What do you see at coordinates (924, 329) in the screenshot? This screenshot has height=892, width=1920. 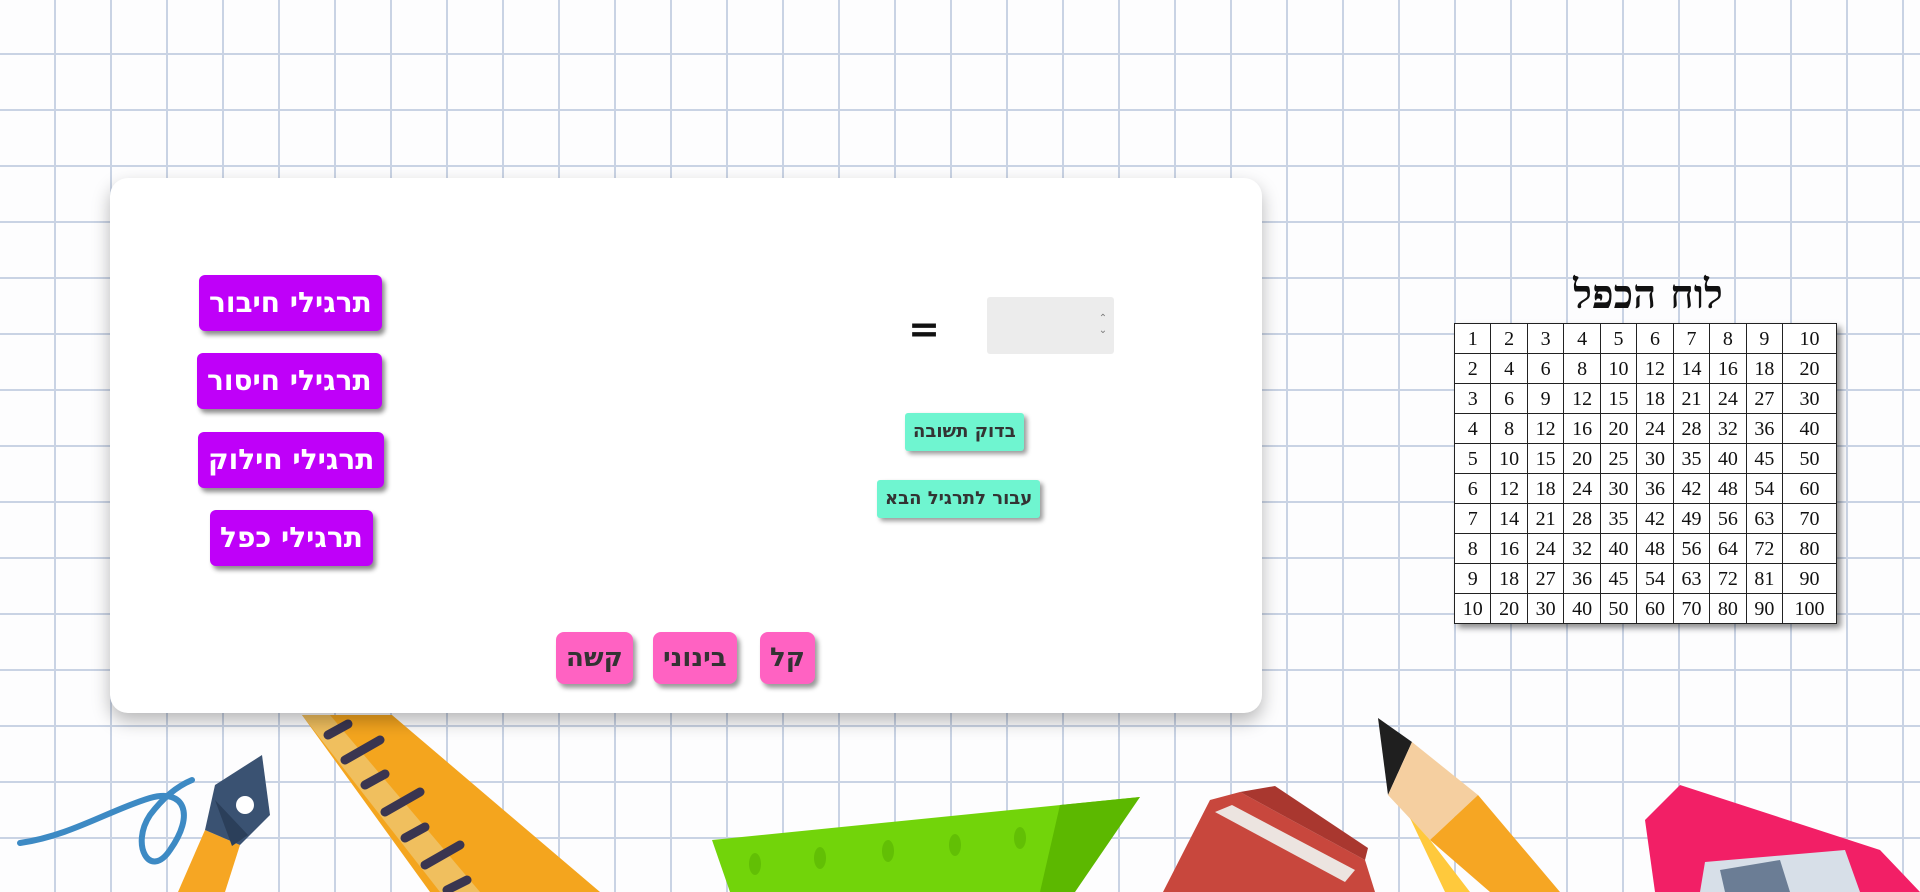 I see `equals-sign: =` at bounding box center [924, 329].